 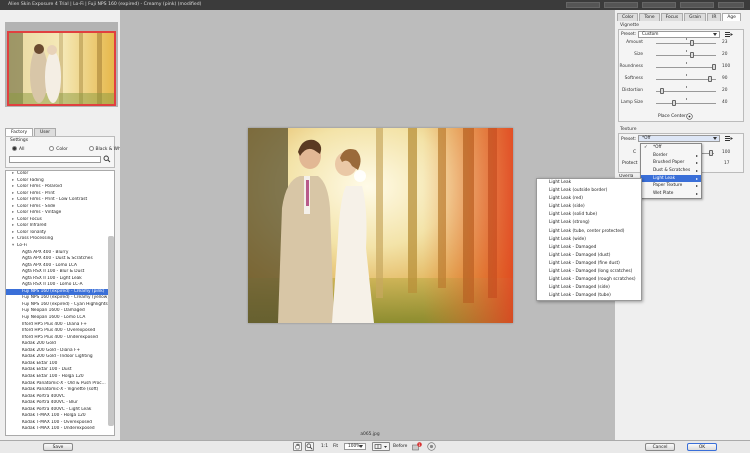 I want to click on navigator-thumbnail, so click(x=61, y=68).